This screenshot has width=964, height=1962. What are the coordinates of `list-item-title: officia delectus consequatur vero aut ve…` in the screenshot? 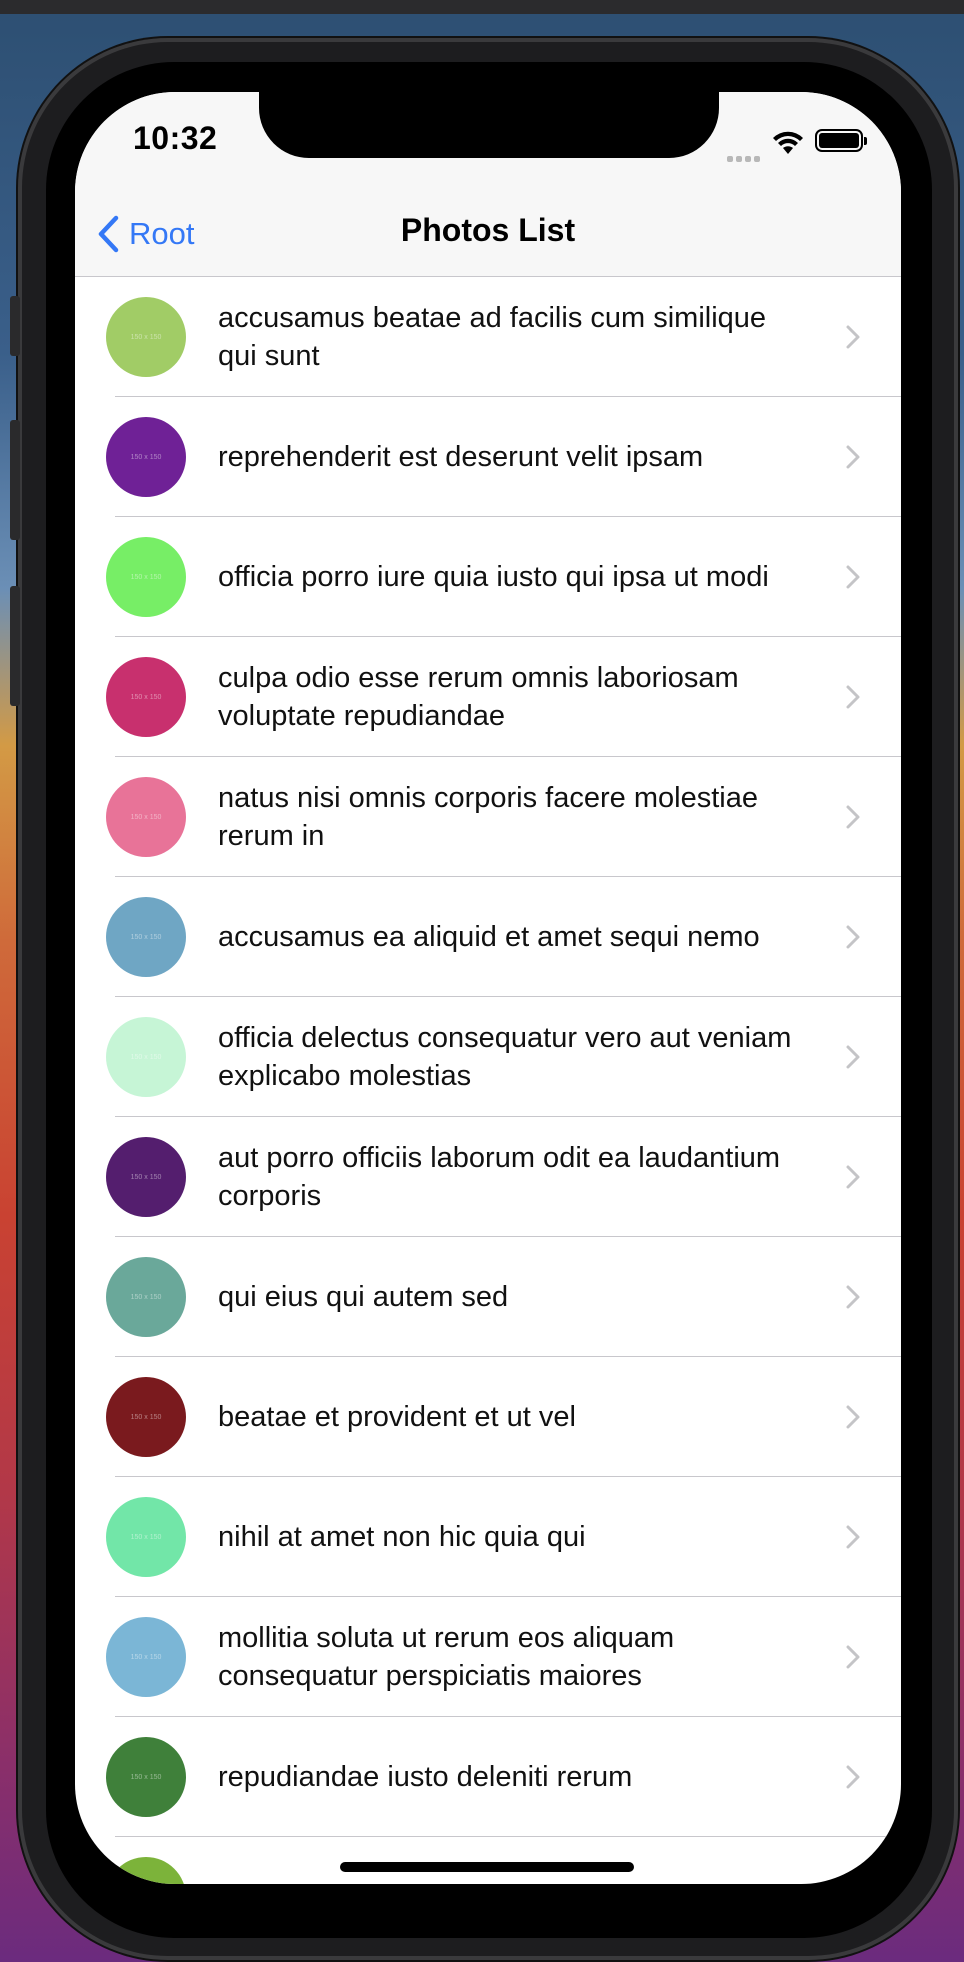 It's located at (505, 1057).